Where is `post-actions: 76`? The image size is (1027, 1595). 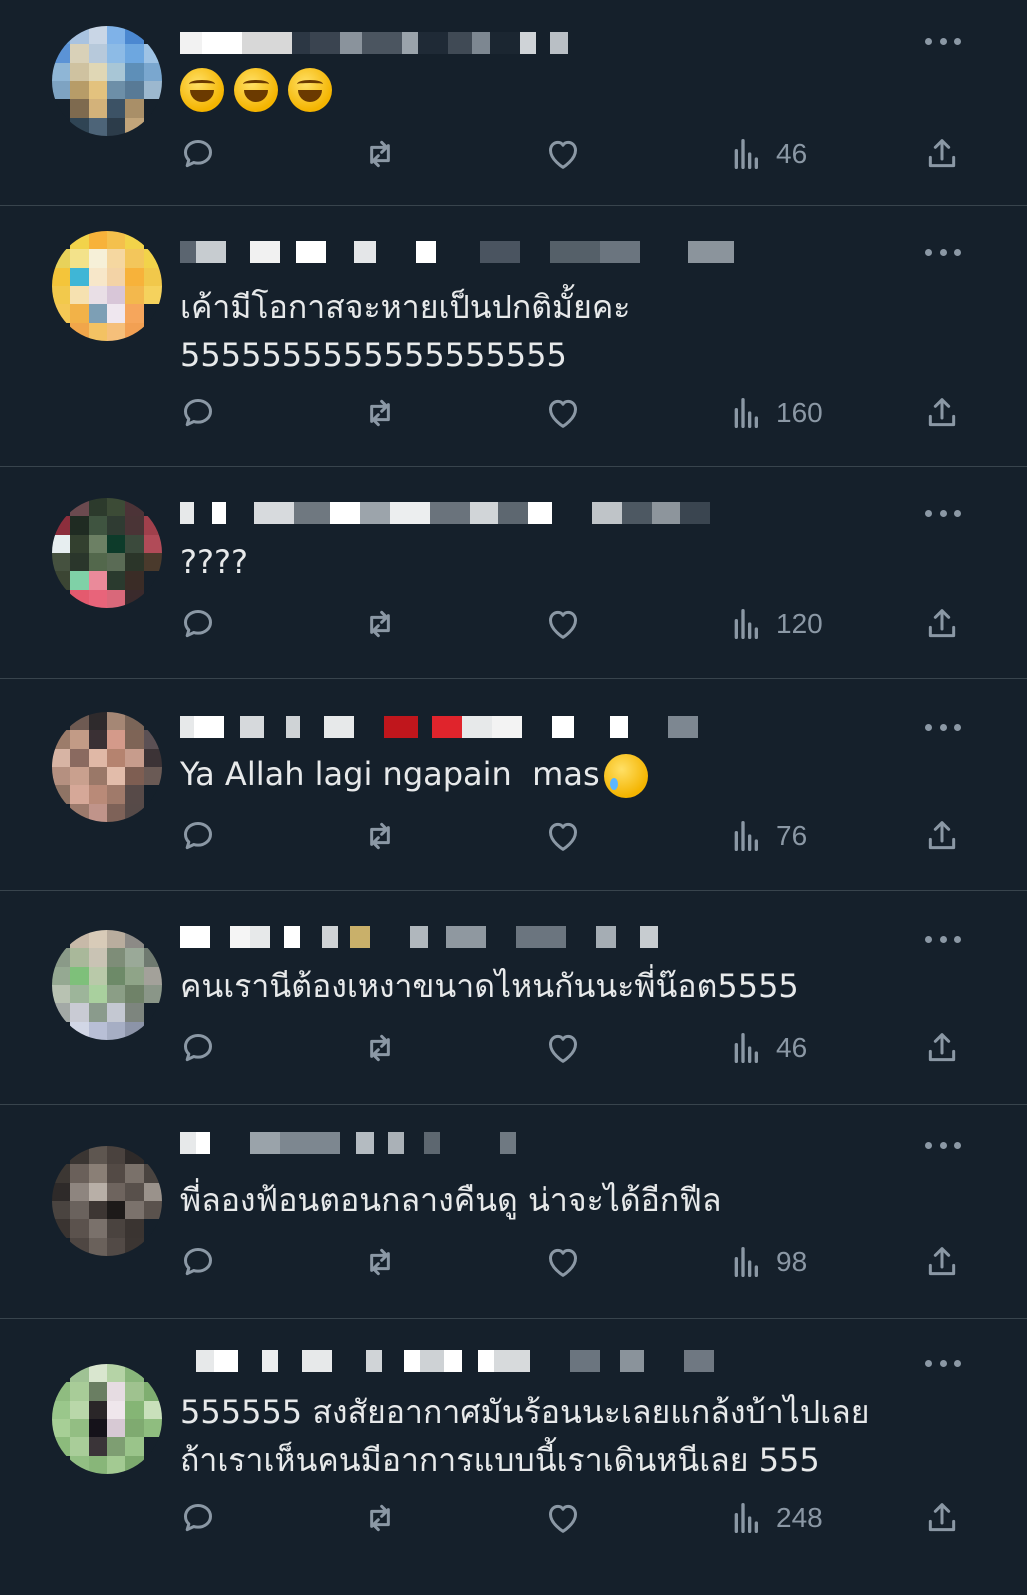 post-actions: 76 is located at coordinates (573, 836).